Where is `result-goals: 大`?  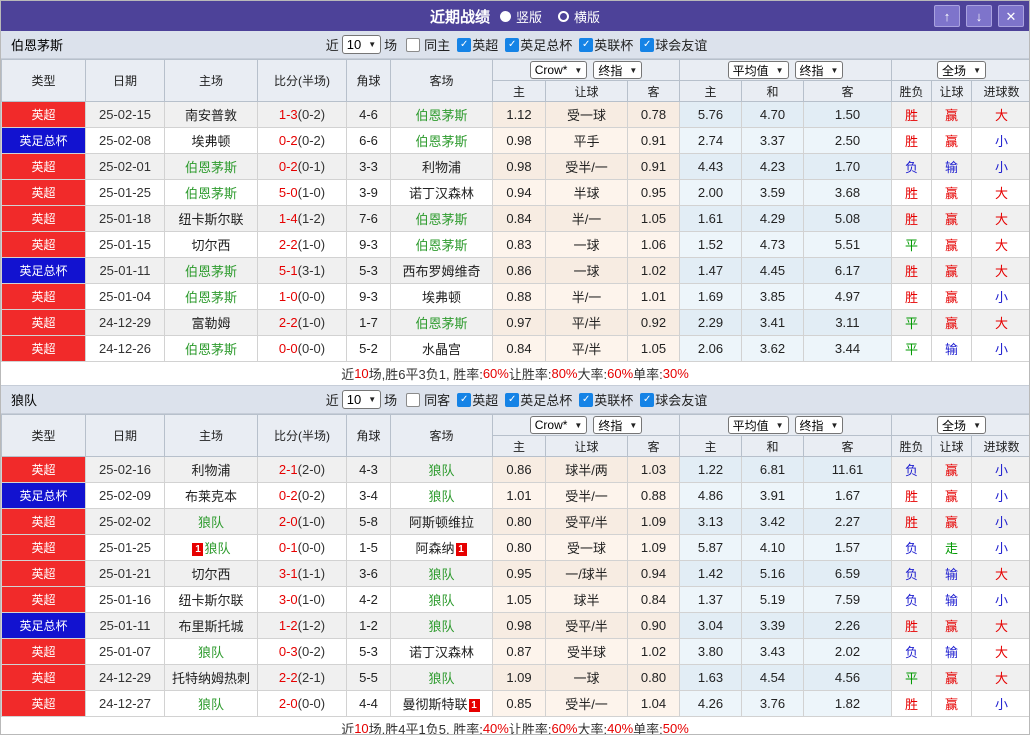 result-goals: 大 is located at coordinates (1000, 114).